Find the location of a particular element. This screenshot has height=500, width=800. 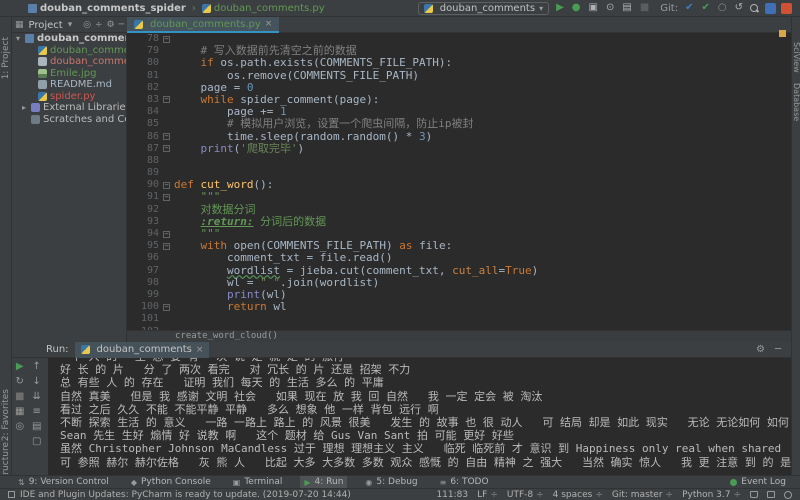

down-stack-icon: ↓ is located at coordinates (37, 382).